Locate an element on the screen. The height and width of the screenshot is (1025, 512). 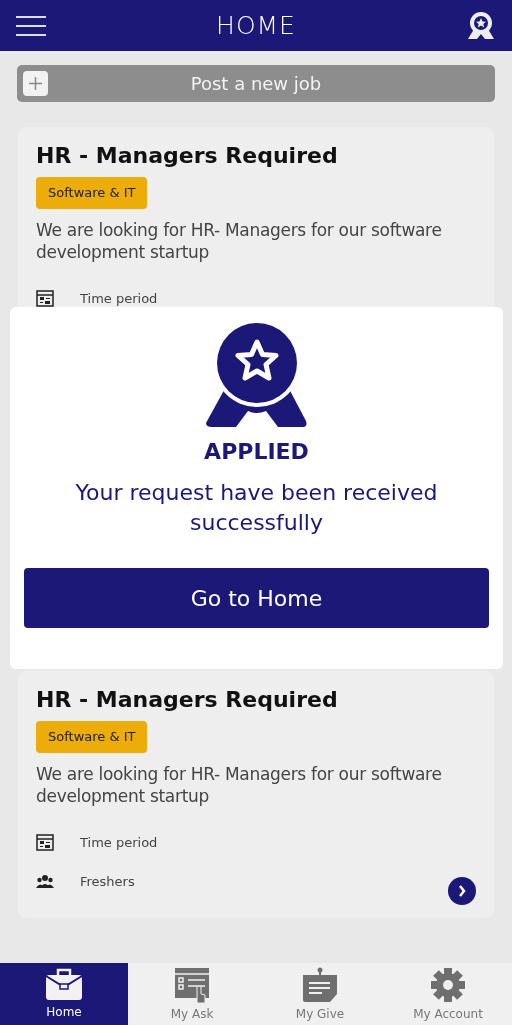
nav-tab: My Account is located at coordinates (448, 994).